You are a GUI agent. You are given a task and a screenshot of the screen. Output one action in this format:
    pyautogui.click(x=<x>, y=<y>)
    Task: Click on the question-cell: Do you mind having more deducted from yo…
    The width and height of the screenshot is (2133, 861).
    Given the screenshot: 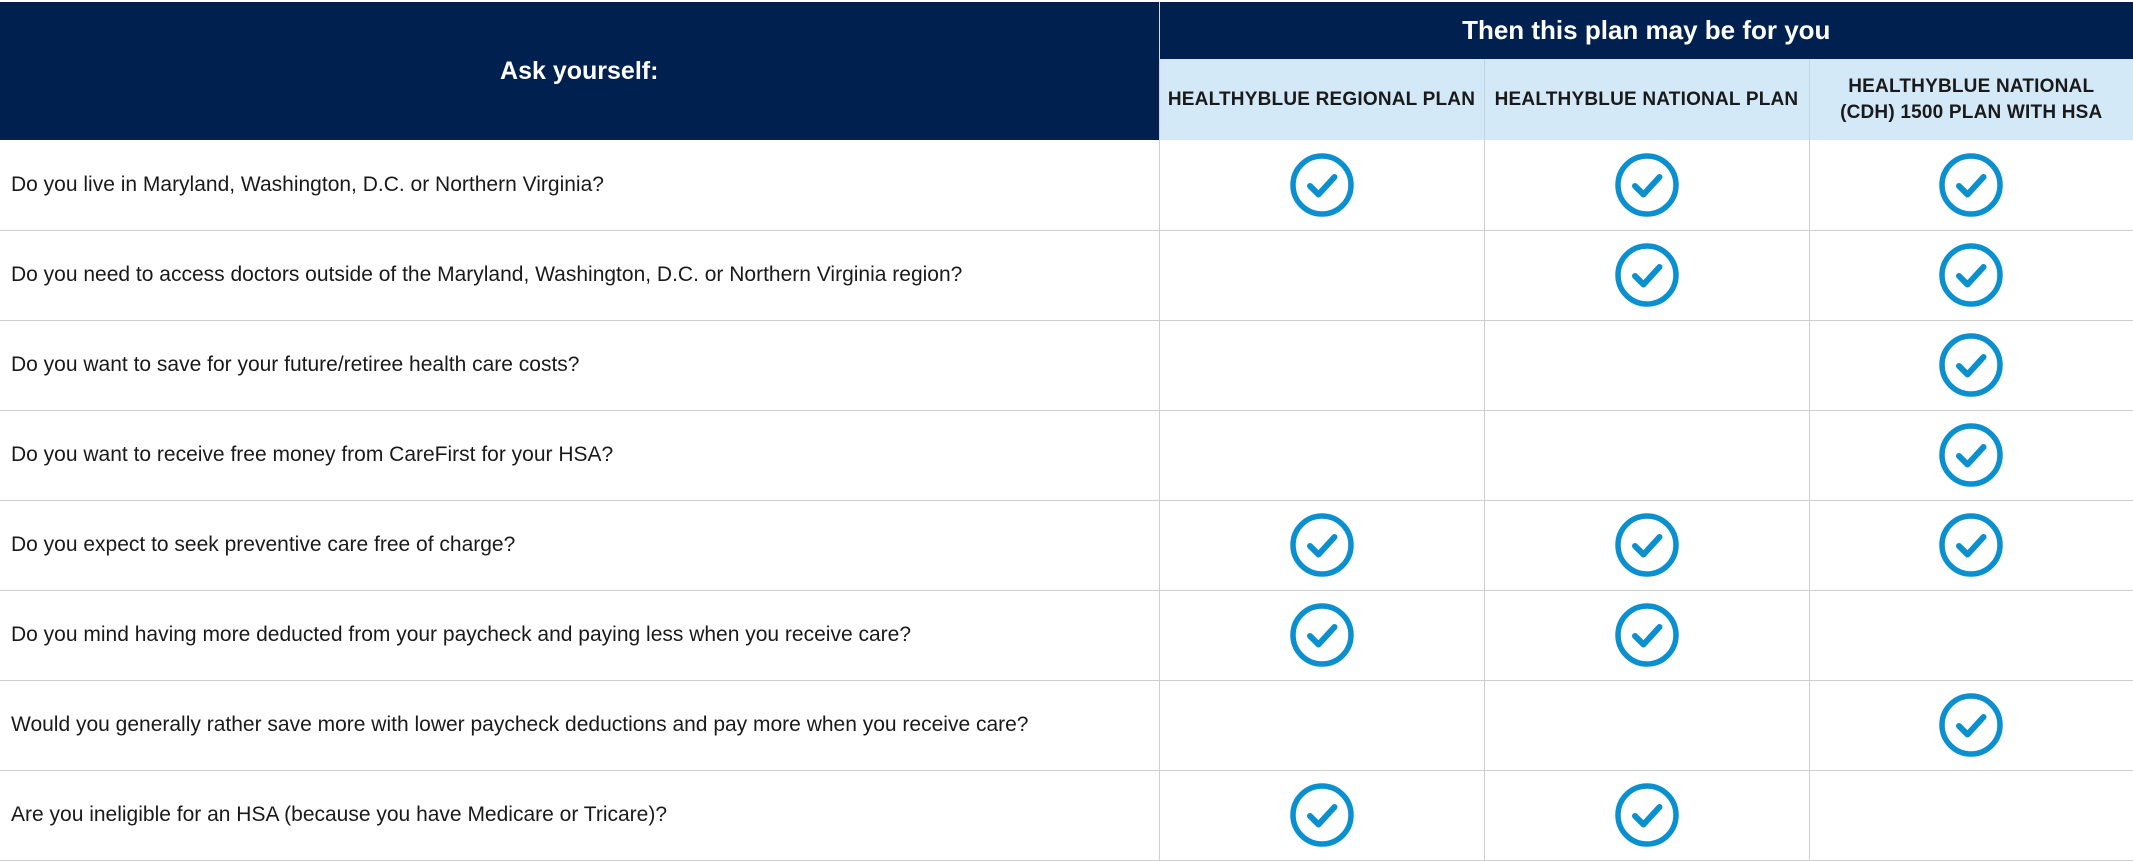 What is the action you would take?
    pyautogui.click(x=580, y=635)
    